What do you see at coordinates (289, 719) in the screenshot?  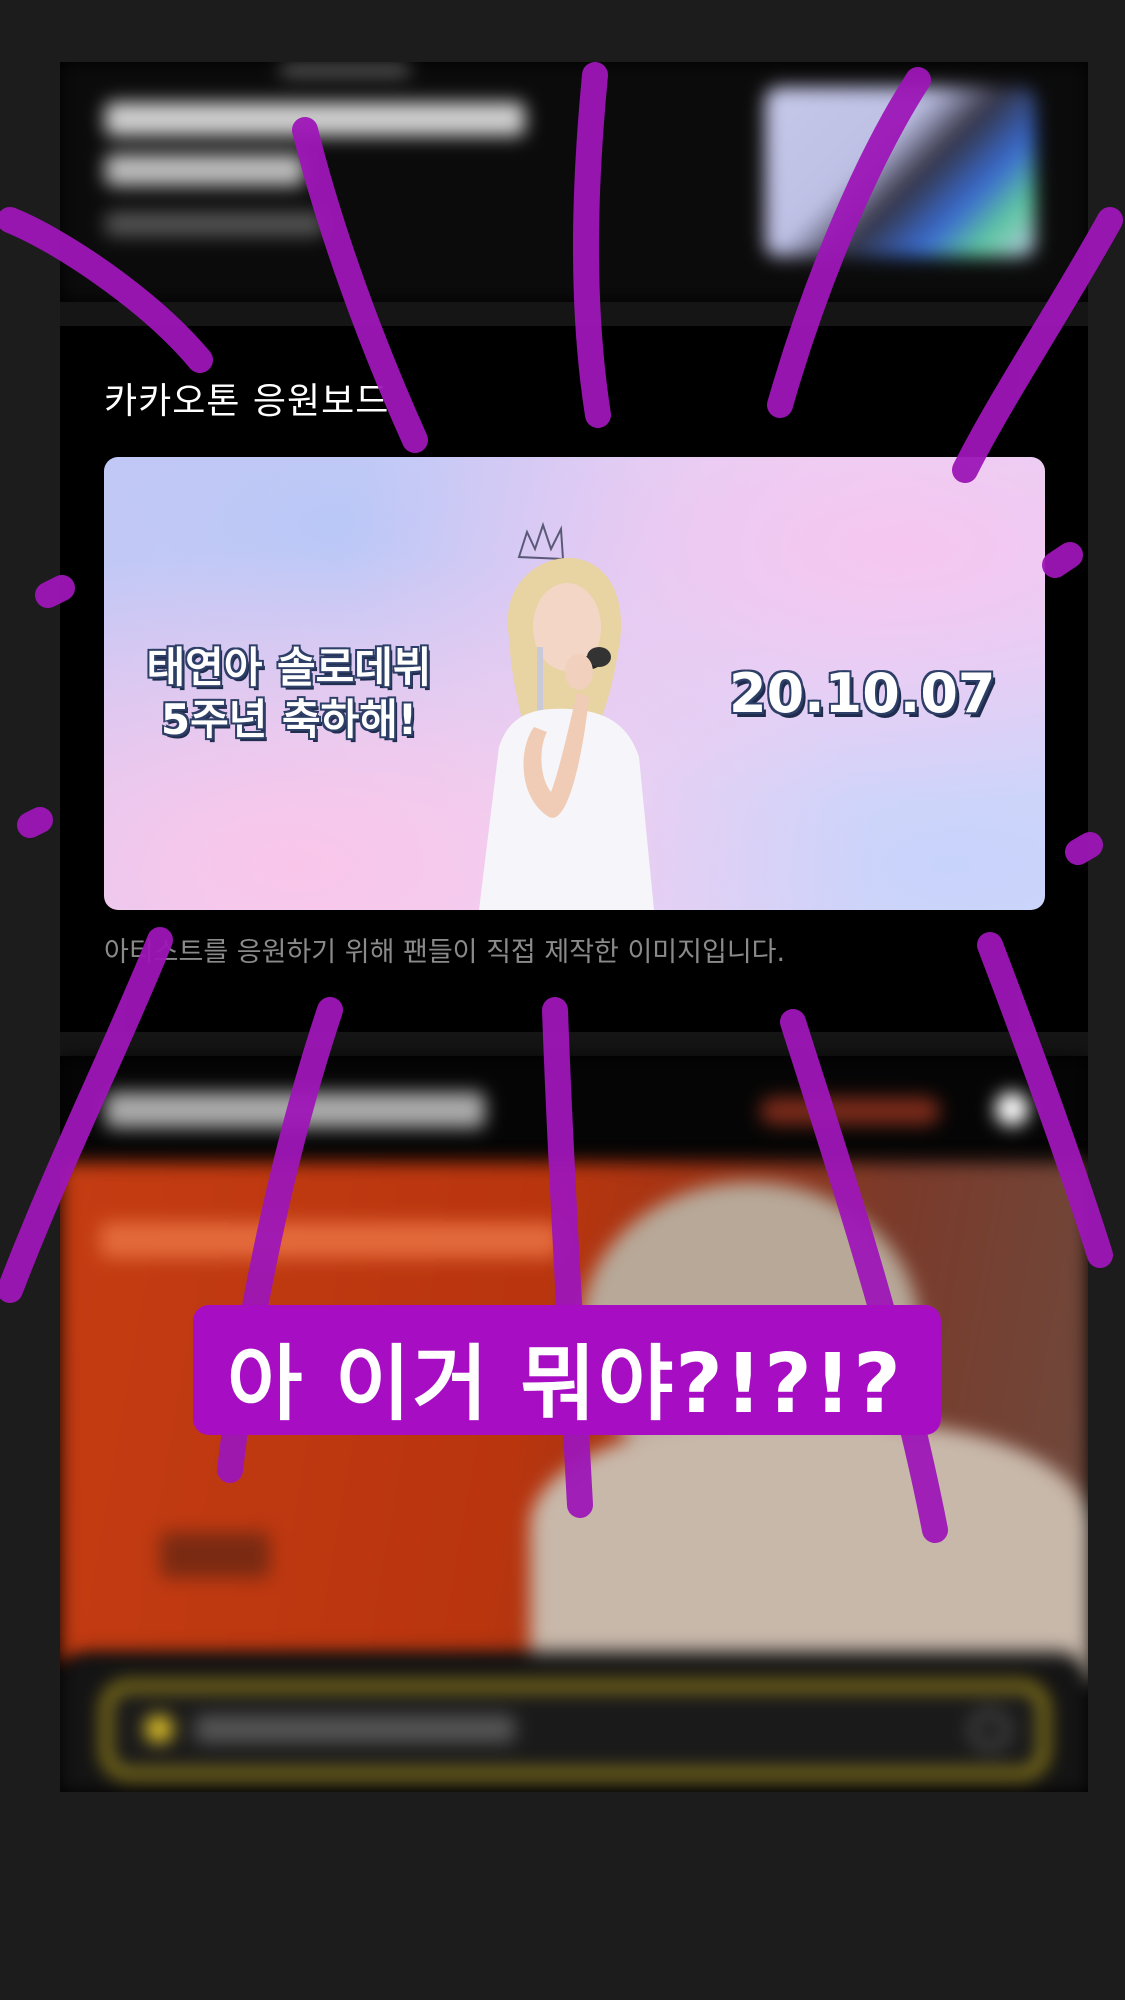 I see `banner-message-line: 5주년 축하해!` at bounding box center [289, 719].